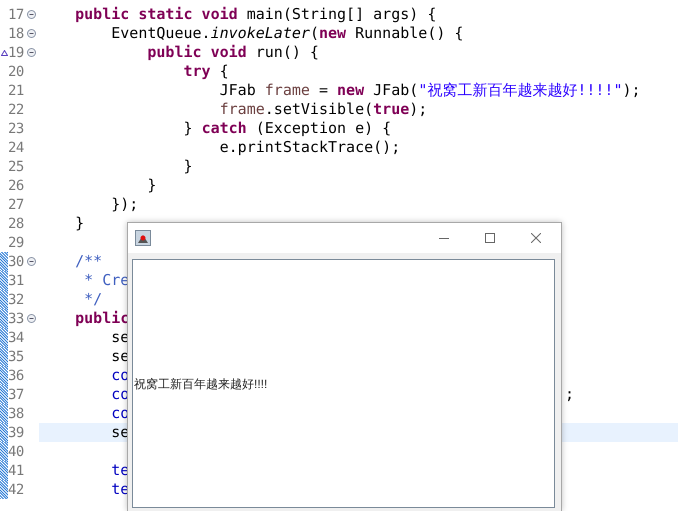  I want to click on coffee-cup-icon, so click(143, 238).